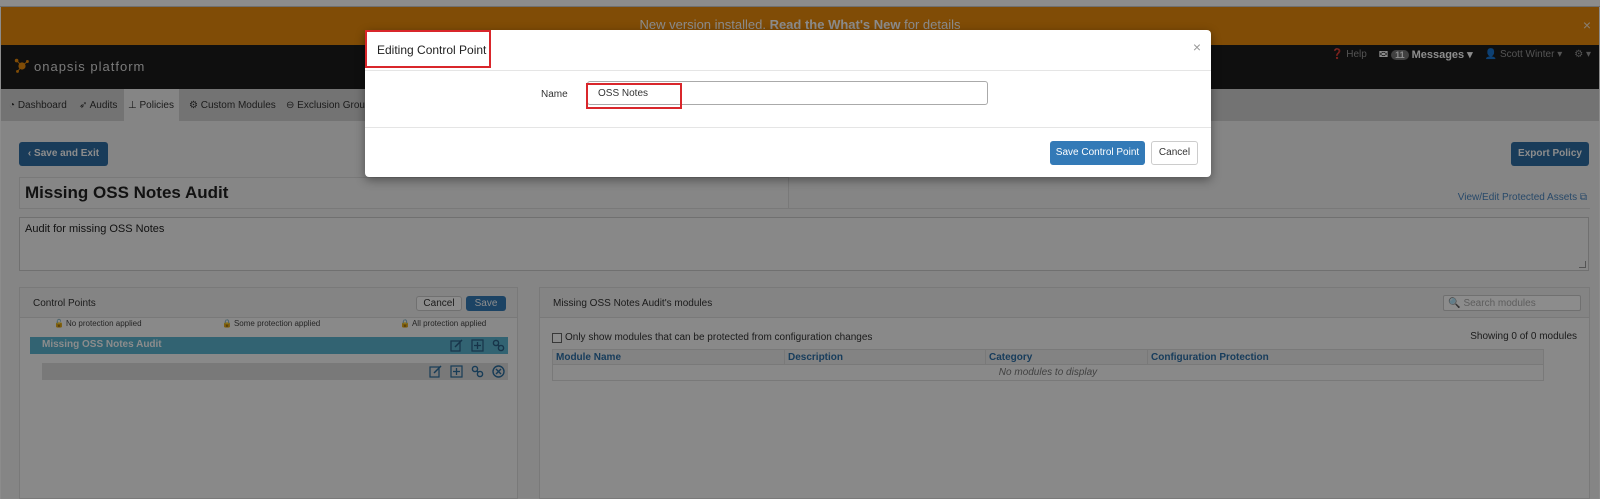  What do you see at coordinates (1174, 153) in the screenshot?
I see `cancel-button: Cancel` at bounding box center [1174, 153].